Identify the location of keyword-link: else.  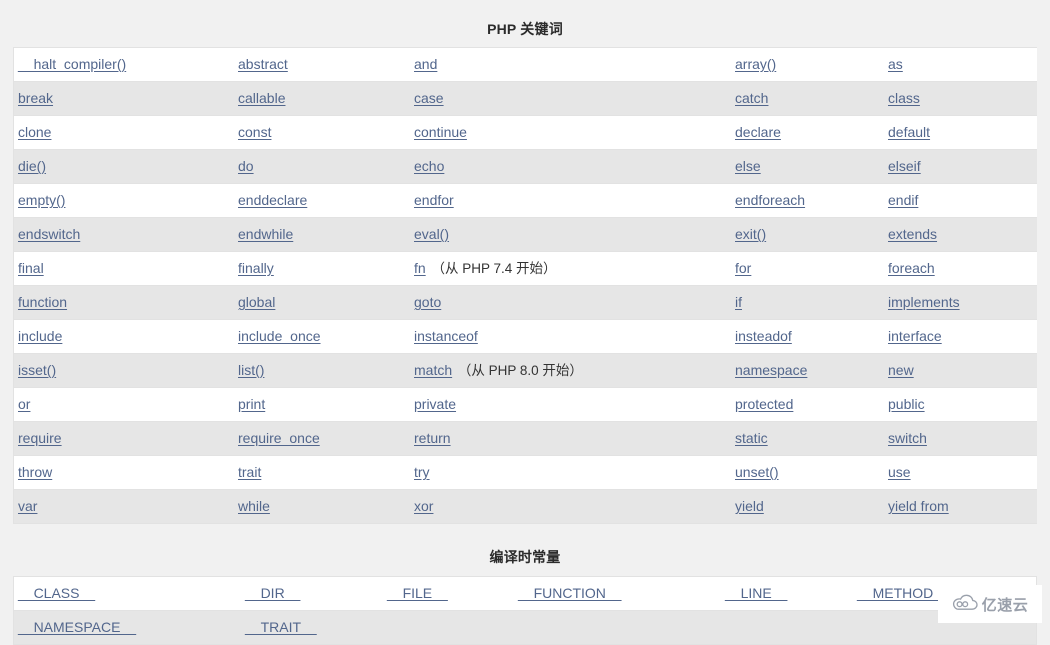
(748, 166).